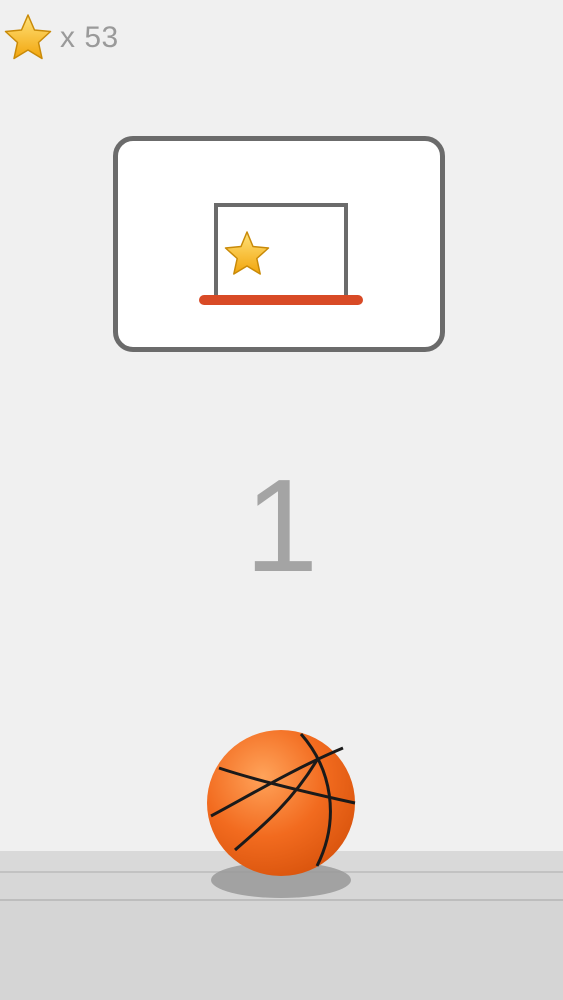  What do you see at coordinates (281, 805) in the screenshot?
I see `basketball-icon` at bounding box center [281, 805].